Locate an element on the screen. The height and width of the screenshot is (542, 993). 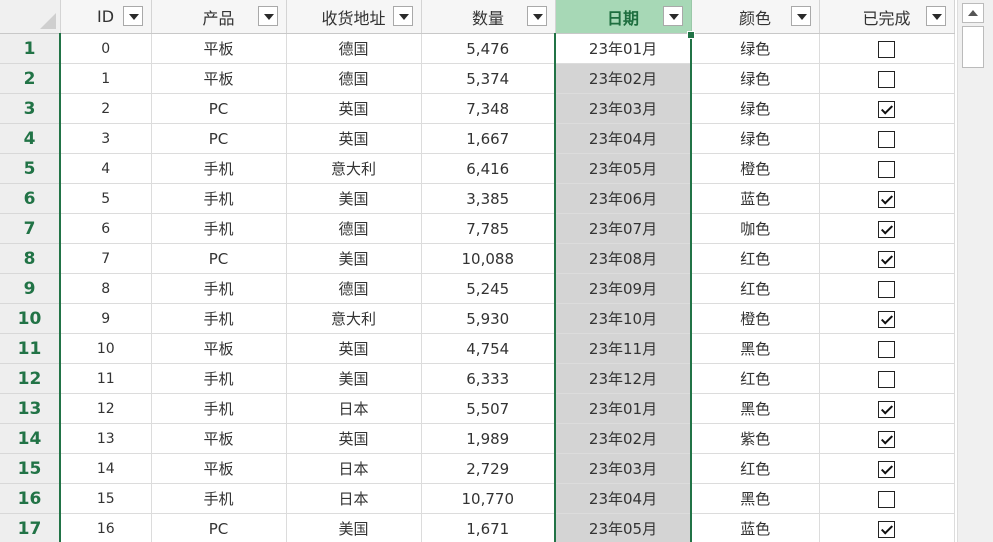
row-header: 2 is located at coordinates (30, 78).